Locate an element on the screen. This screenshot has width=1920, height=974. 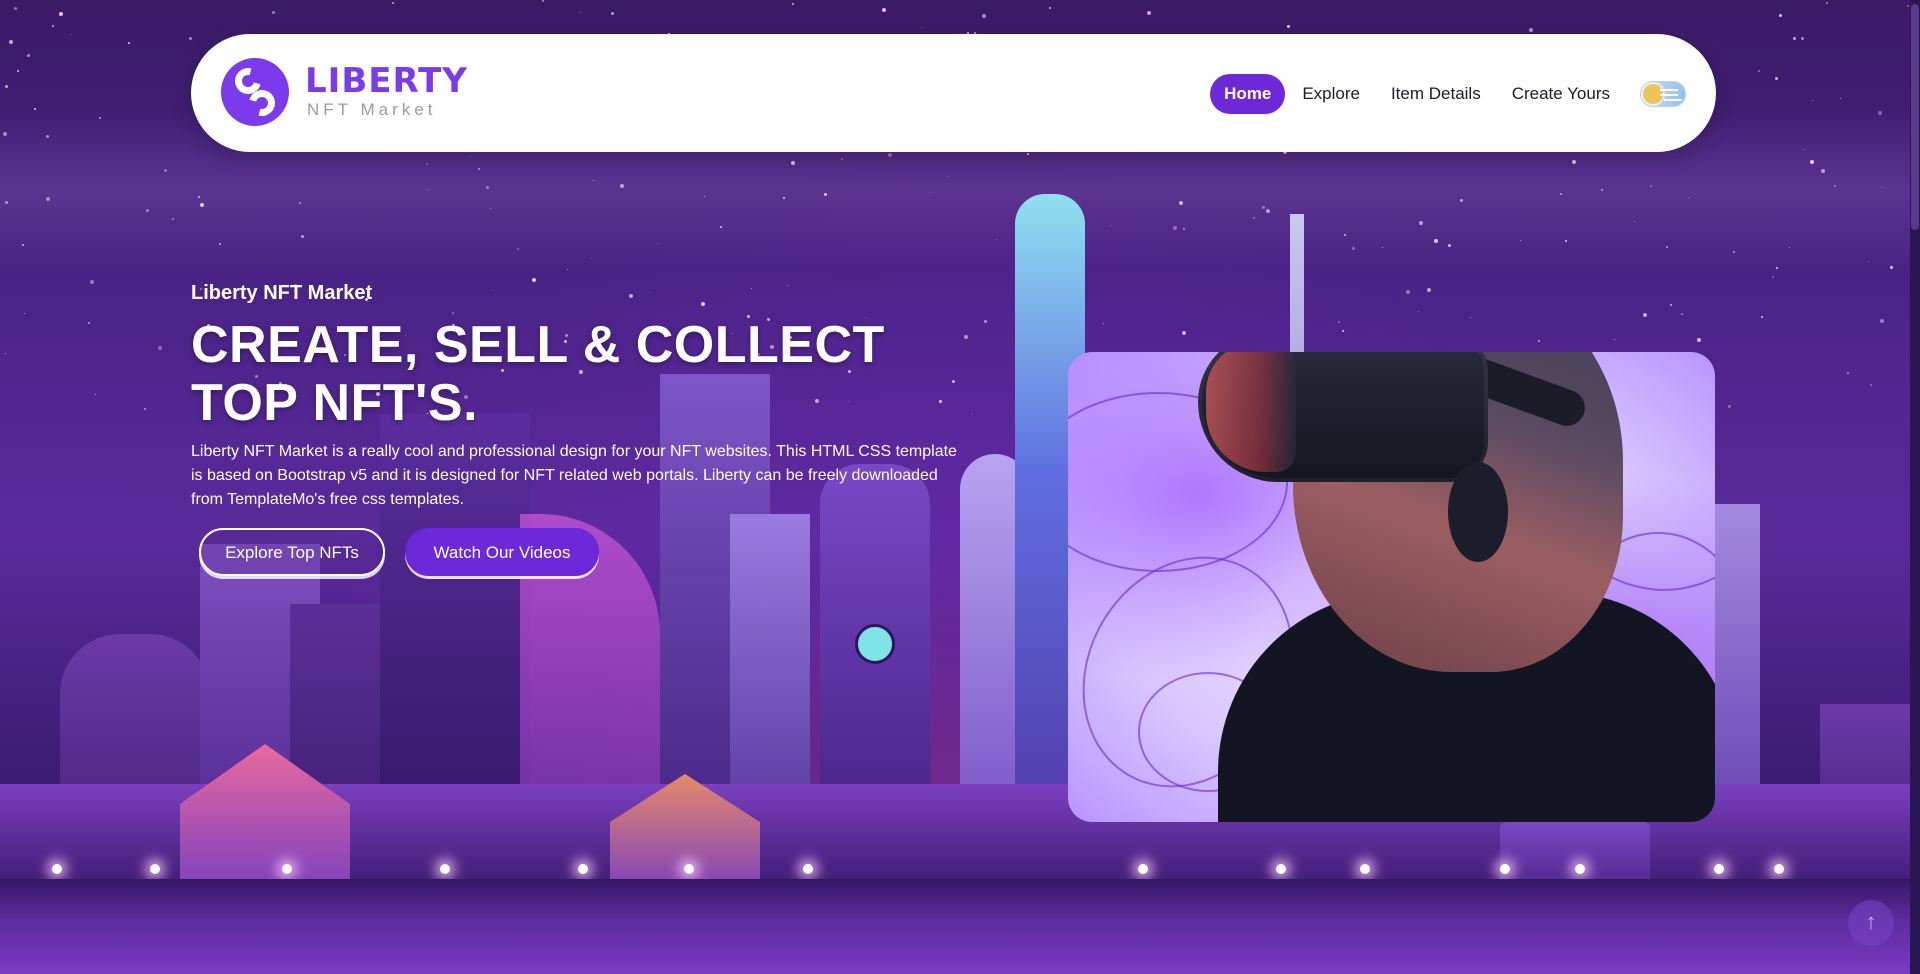
nav-home: Home is located at coordinates (1248, 94).